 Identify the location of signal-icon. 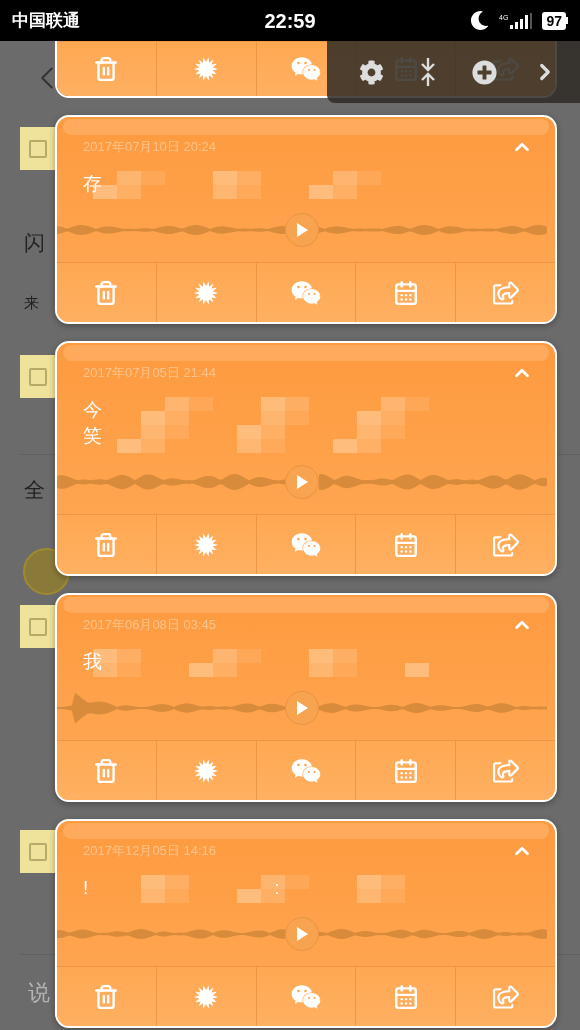
(521, 20).